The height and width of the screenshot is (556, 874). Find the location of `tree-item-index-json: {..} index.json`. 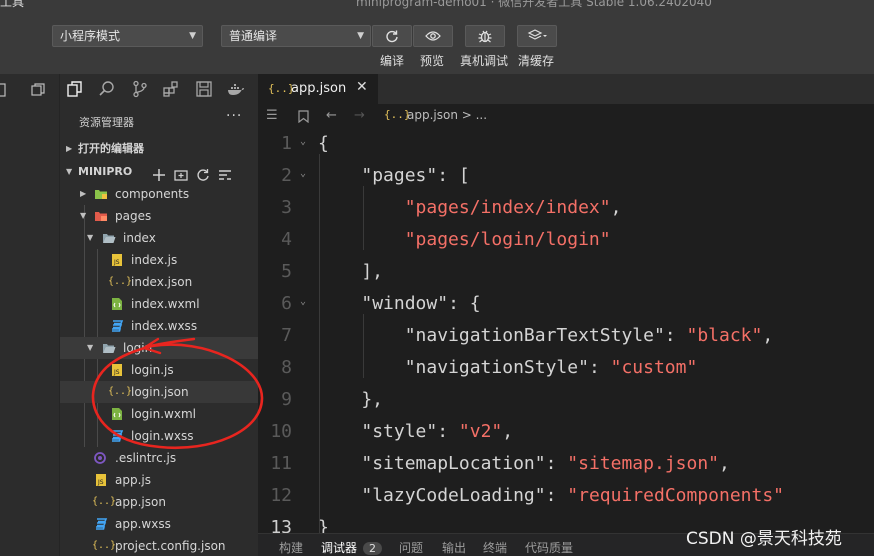

tree-item-index-json: {..} index.json is located at coordinates (159, 282).